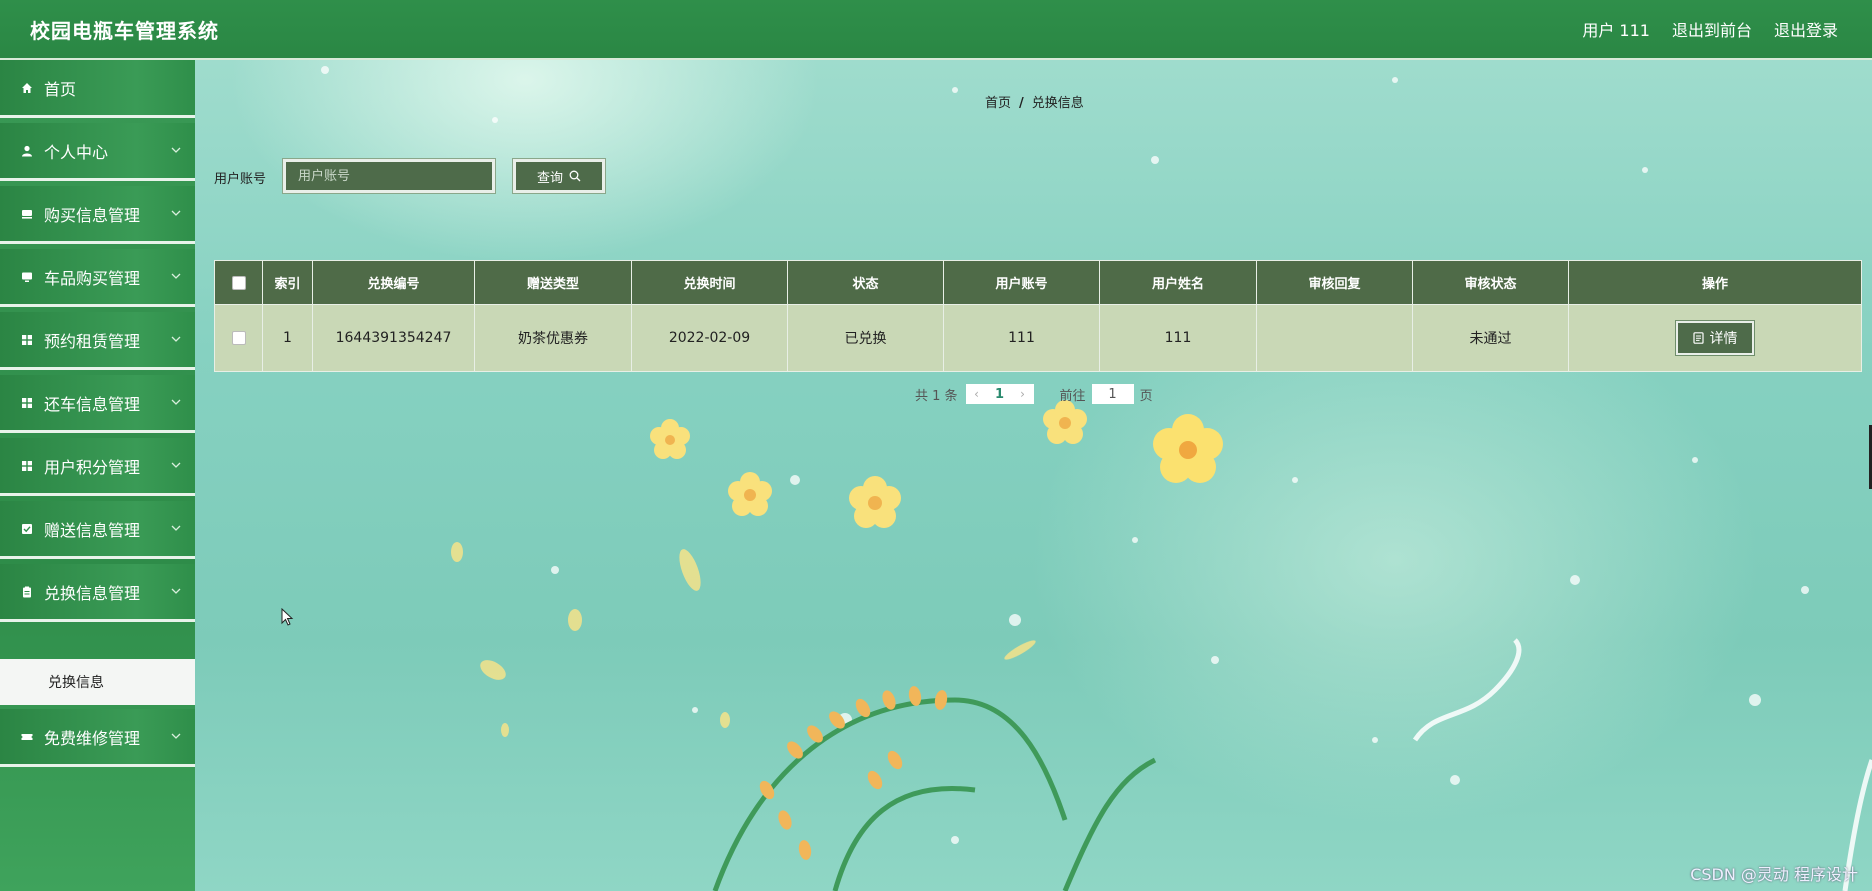  I want to click on sidebar-item-label: 赠送信息管理, so click(92, 530).